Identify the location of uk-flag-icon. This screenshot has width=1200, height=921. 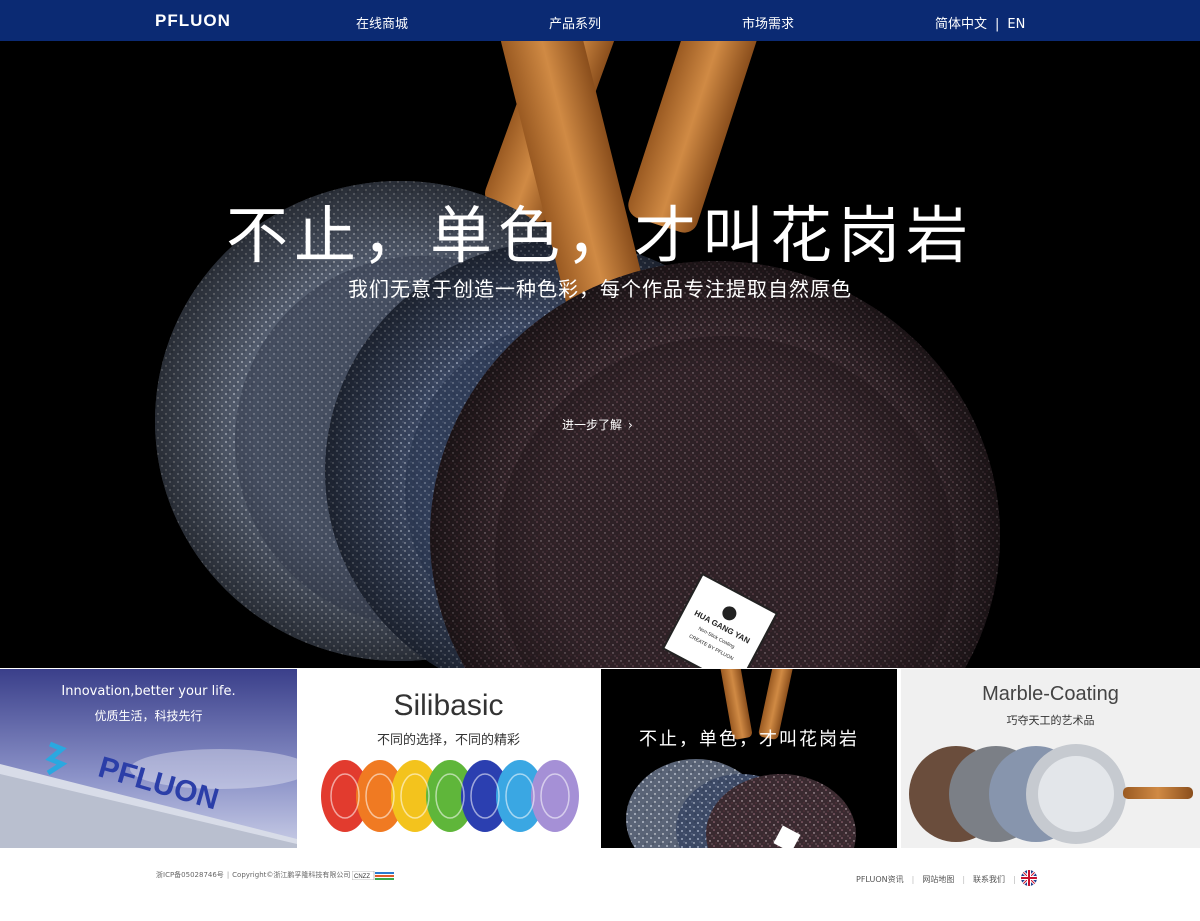
(1029, 878).